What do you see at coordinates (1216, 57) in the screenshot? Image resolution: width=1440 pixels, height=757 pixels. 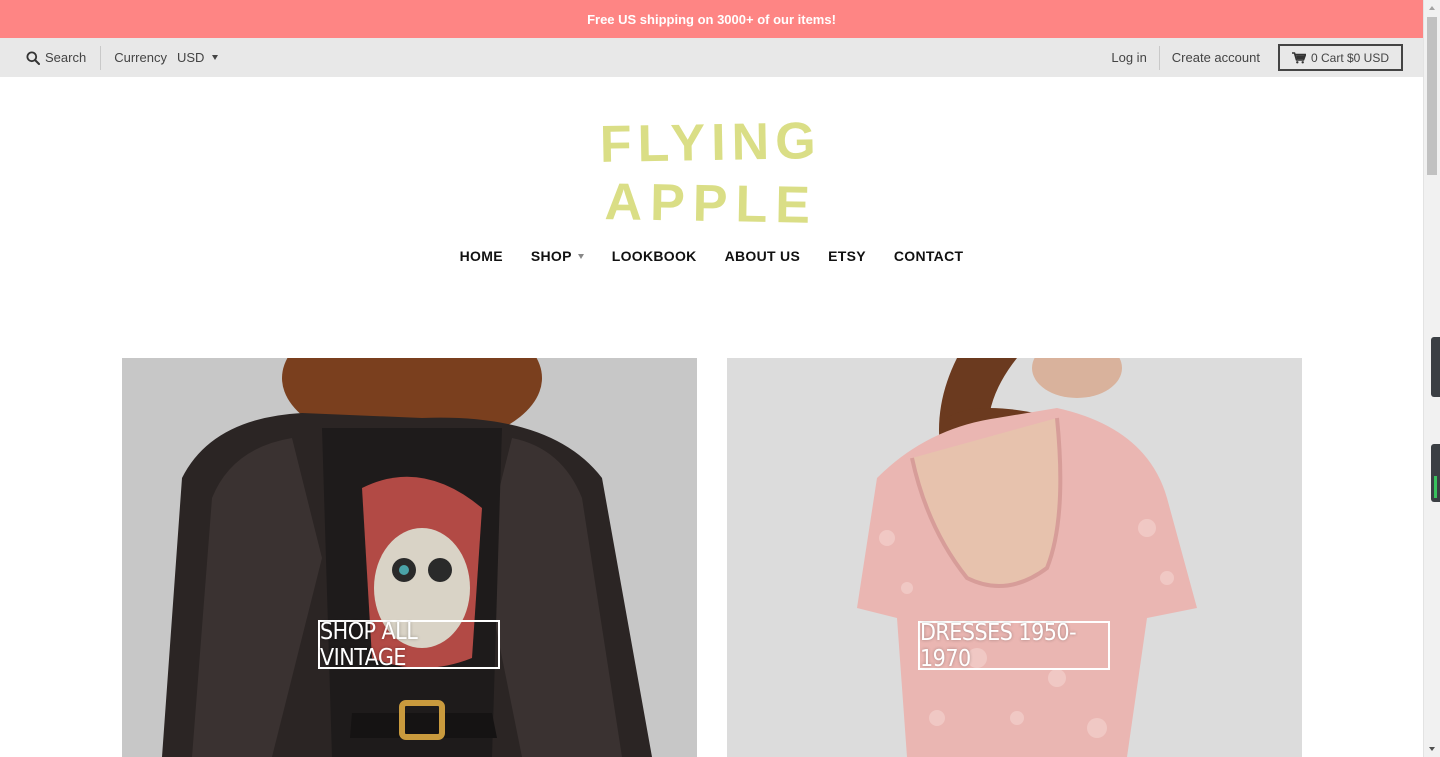 I see `create-account-link: Create account` at bounding box center [1216, 57].